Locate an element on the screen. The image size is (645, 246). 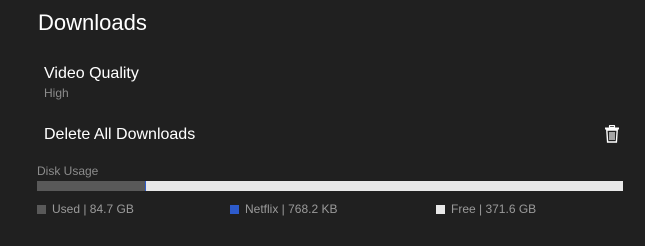
disk-usage-used-segment is located at coordinates (91, 186).